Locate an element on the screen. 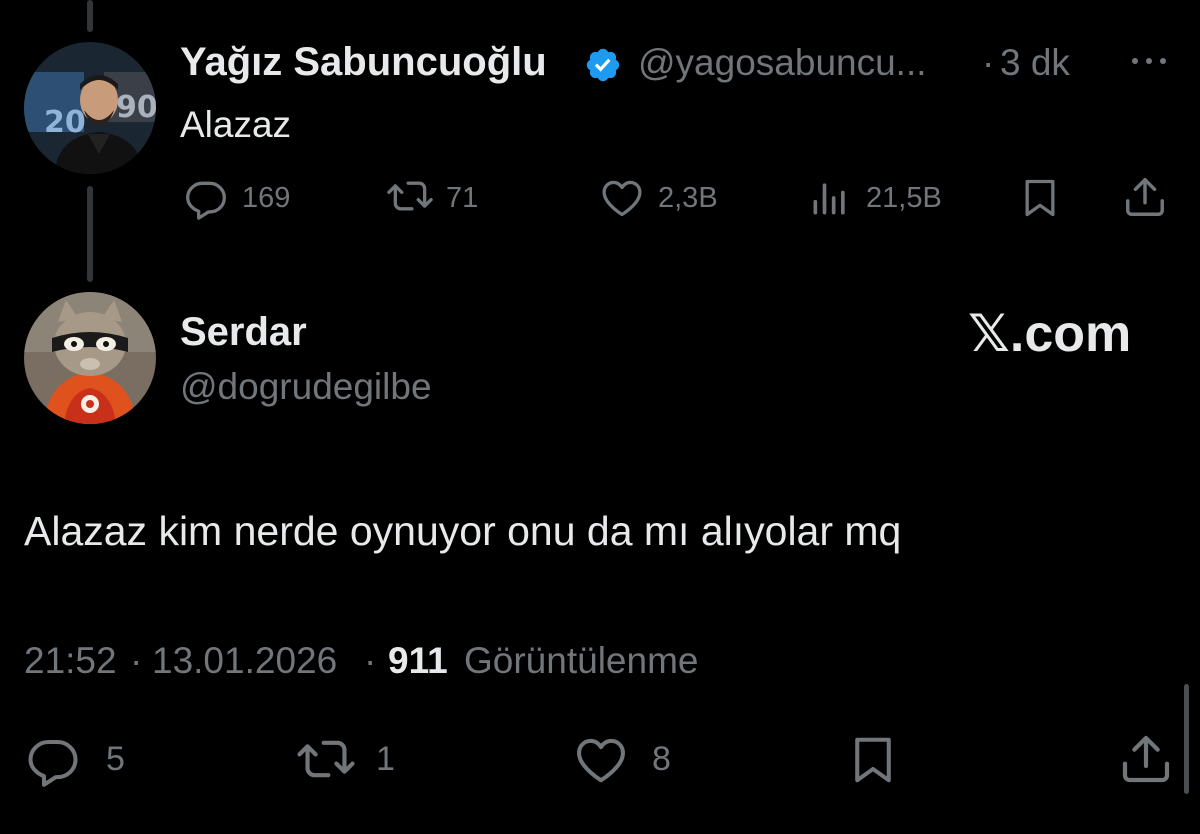  main-views-count: 911 is located at coordinates (418, 660).